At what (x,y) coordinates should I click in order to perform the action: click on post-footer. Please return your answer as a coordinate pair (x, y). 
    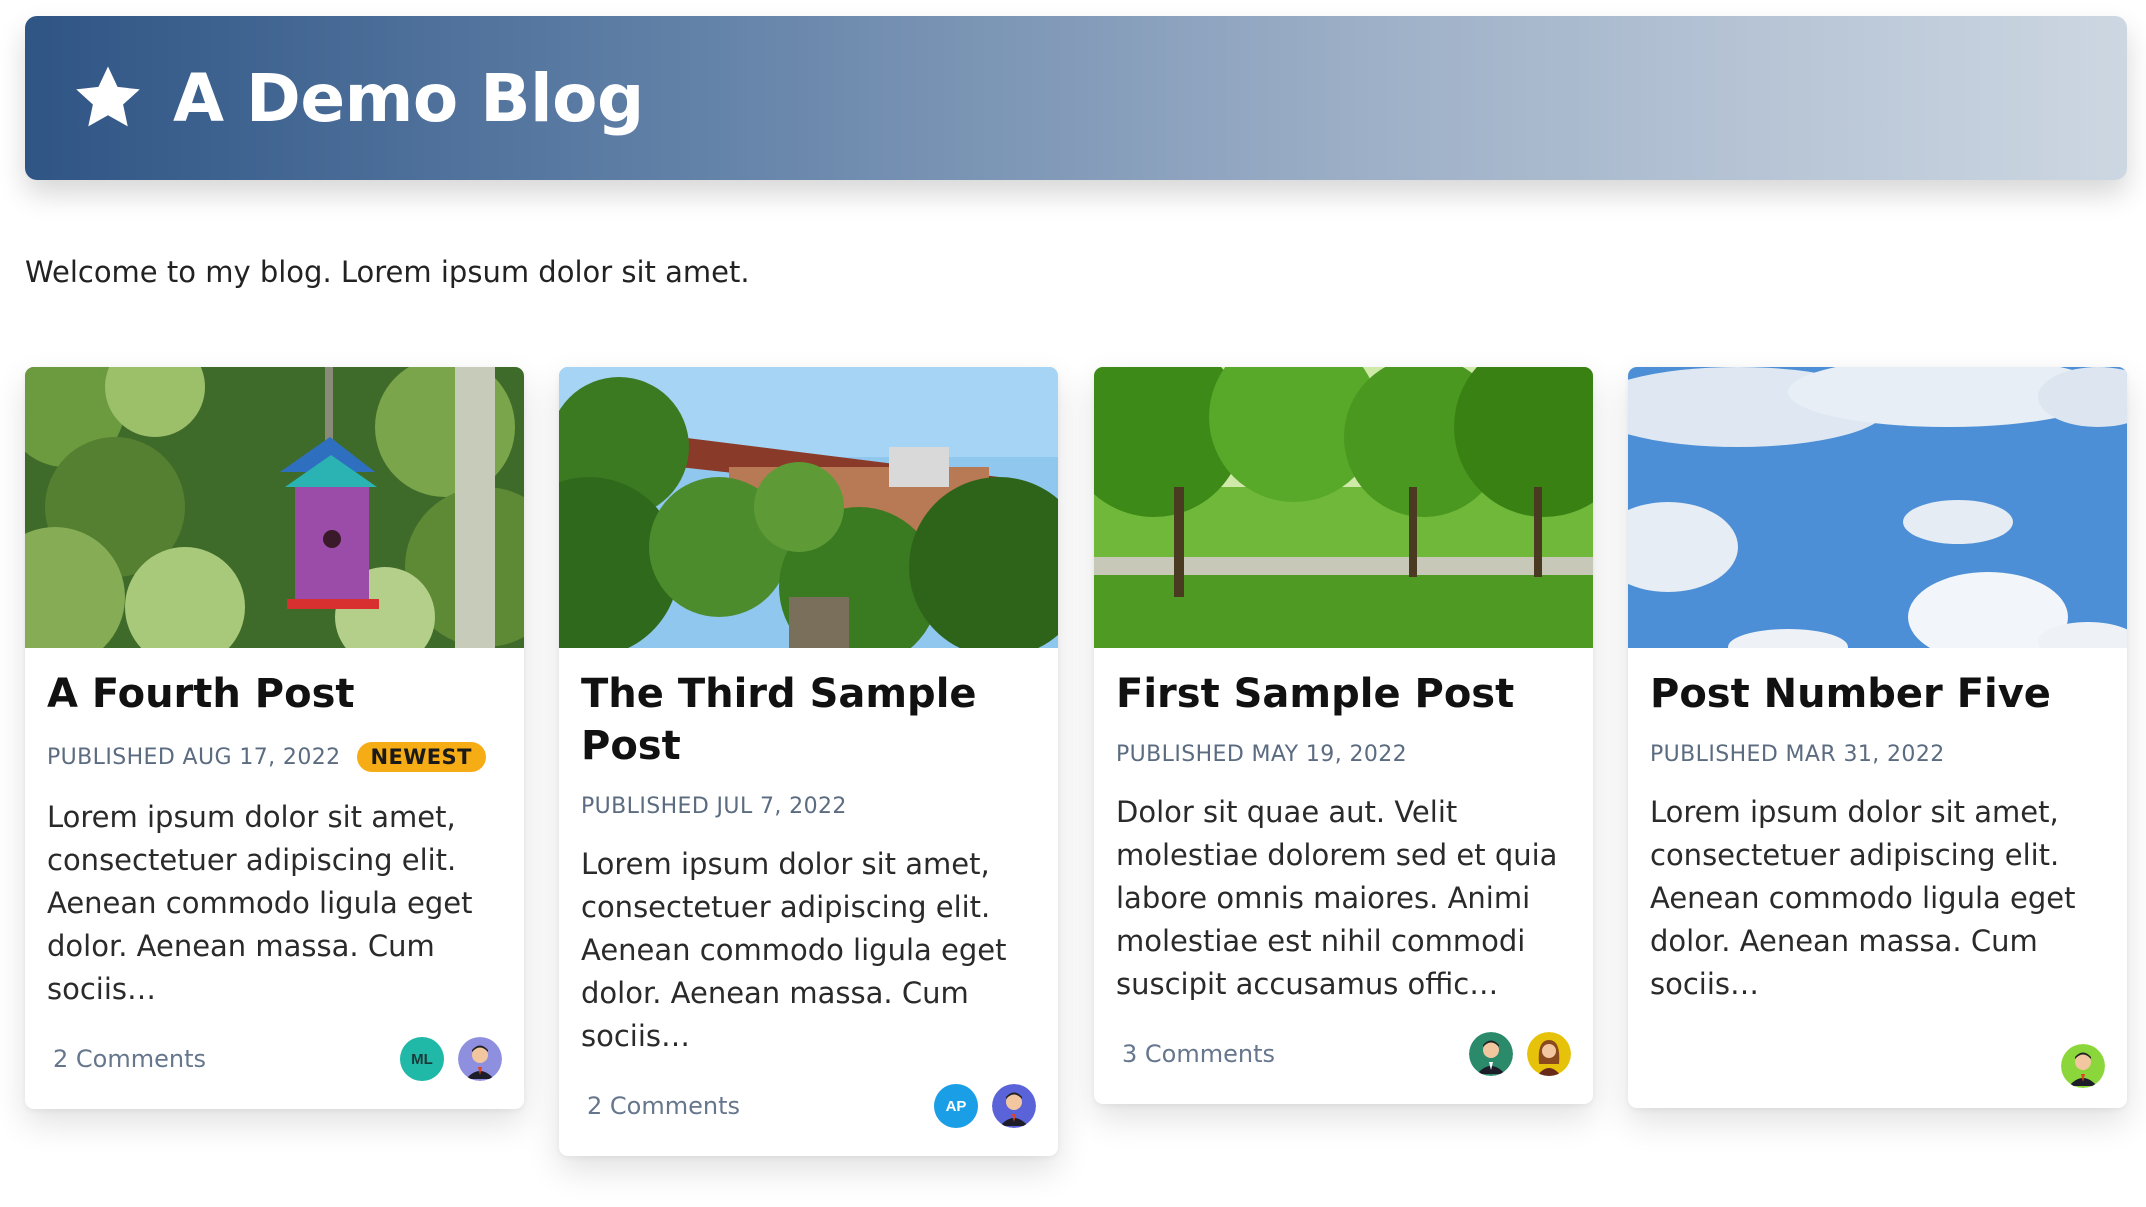
    Looking at the image, I should click on (1877, 1057).